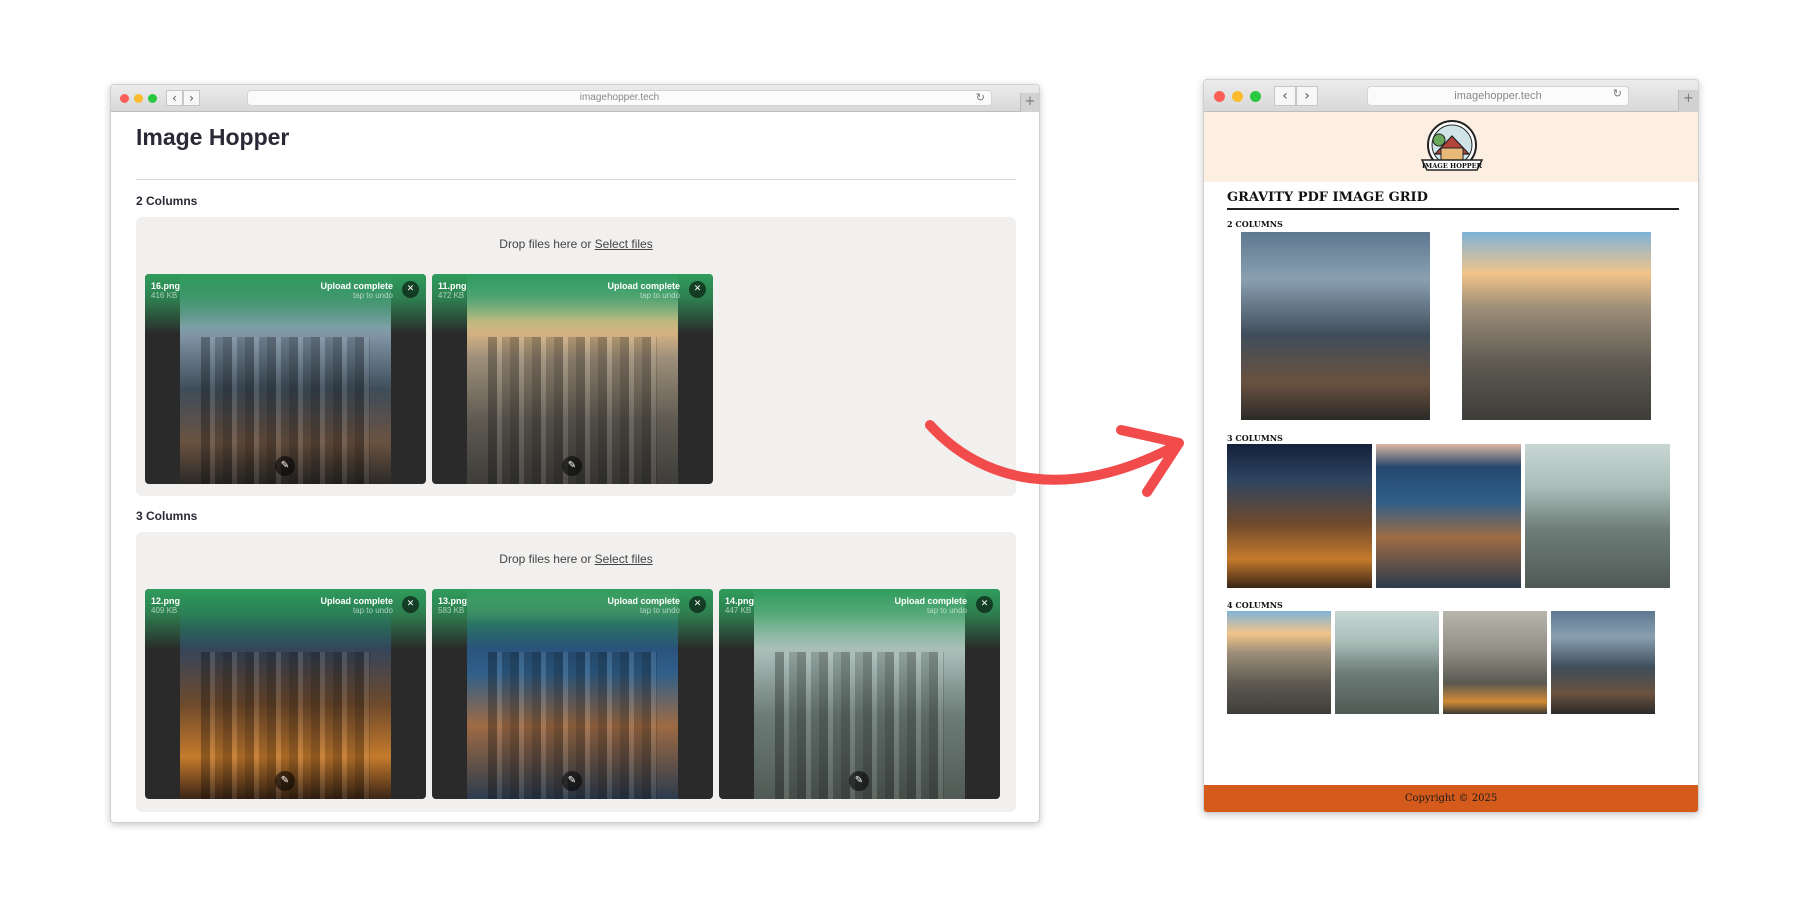  Describe the element at coordinates (1255, 438) in the screenshot. I see `pdf-section-label: 3 COLUMNS` at that location.